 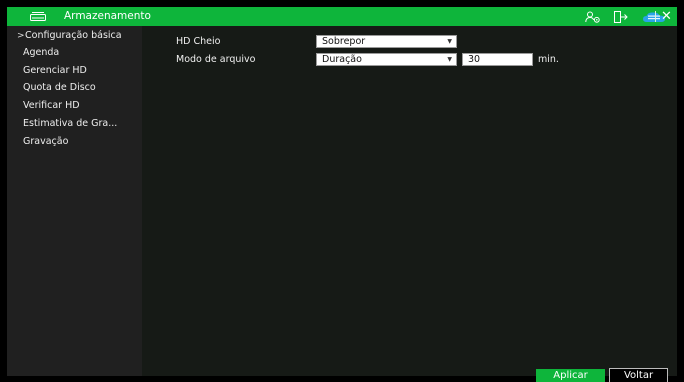 What do you see at coordinates (74, 142) in the screenshot?
I see `sidebar-item-gravacao: Gravação` at bounding box center [74, 142].